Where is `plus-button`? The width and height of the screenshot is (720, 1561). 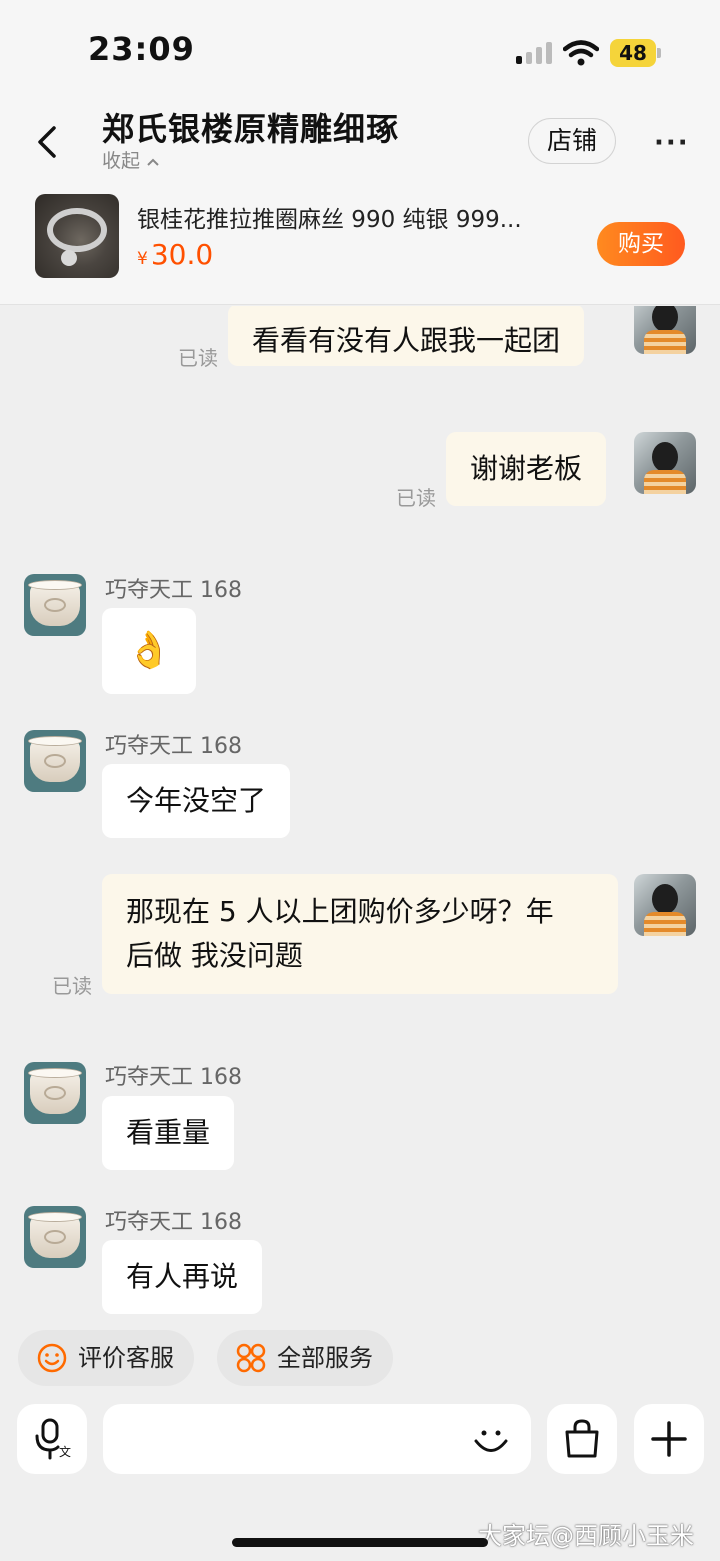
plus-button is located at coordinates (669, 1439).